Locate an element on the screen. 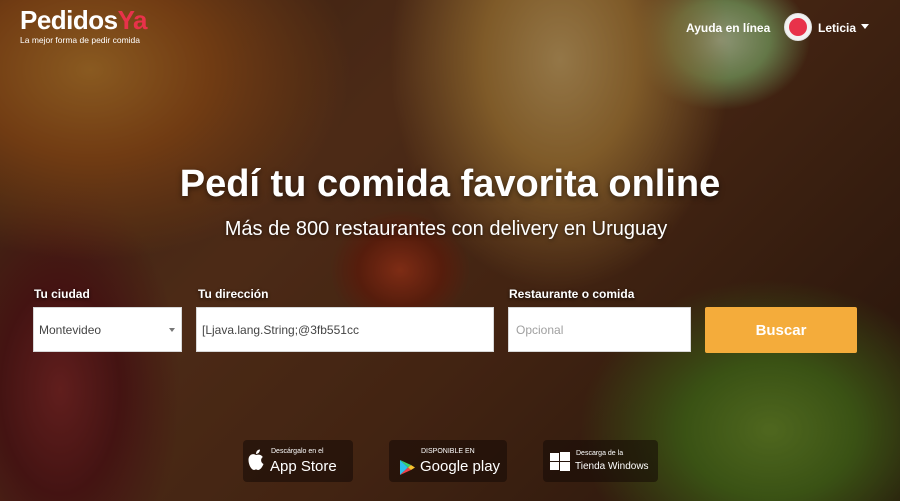 Image resolution: width=900 pixels, height=501 pixels. google-play-icon is located at coordinates (407, 467).